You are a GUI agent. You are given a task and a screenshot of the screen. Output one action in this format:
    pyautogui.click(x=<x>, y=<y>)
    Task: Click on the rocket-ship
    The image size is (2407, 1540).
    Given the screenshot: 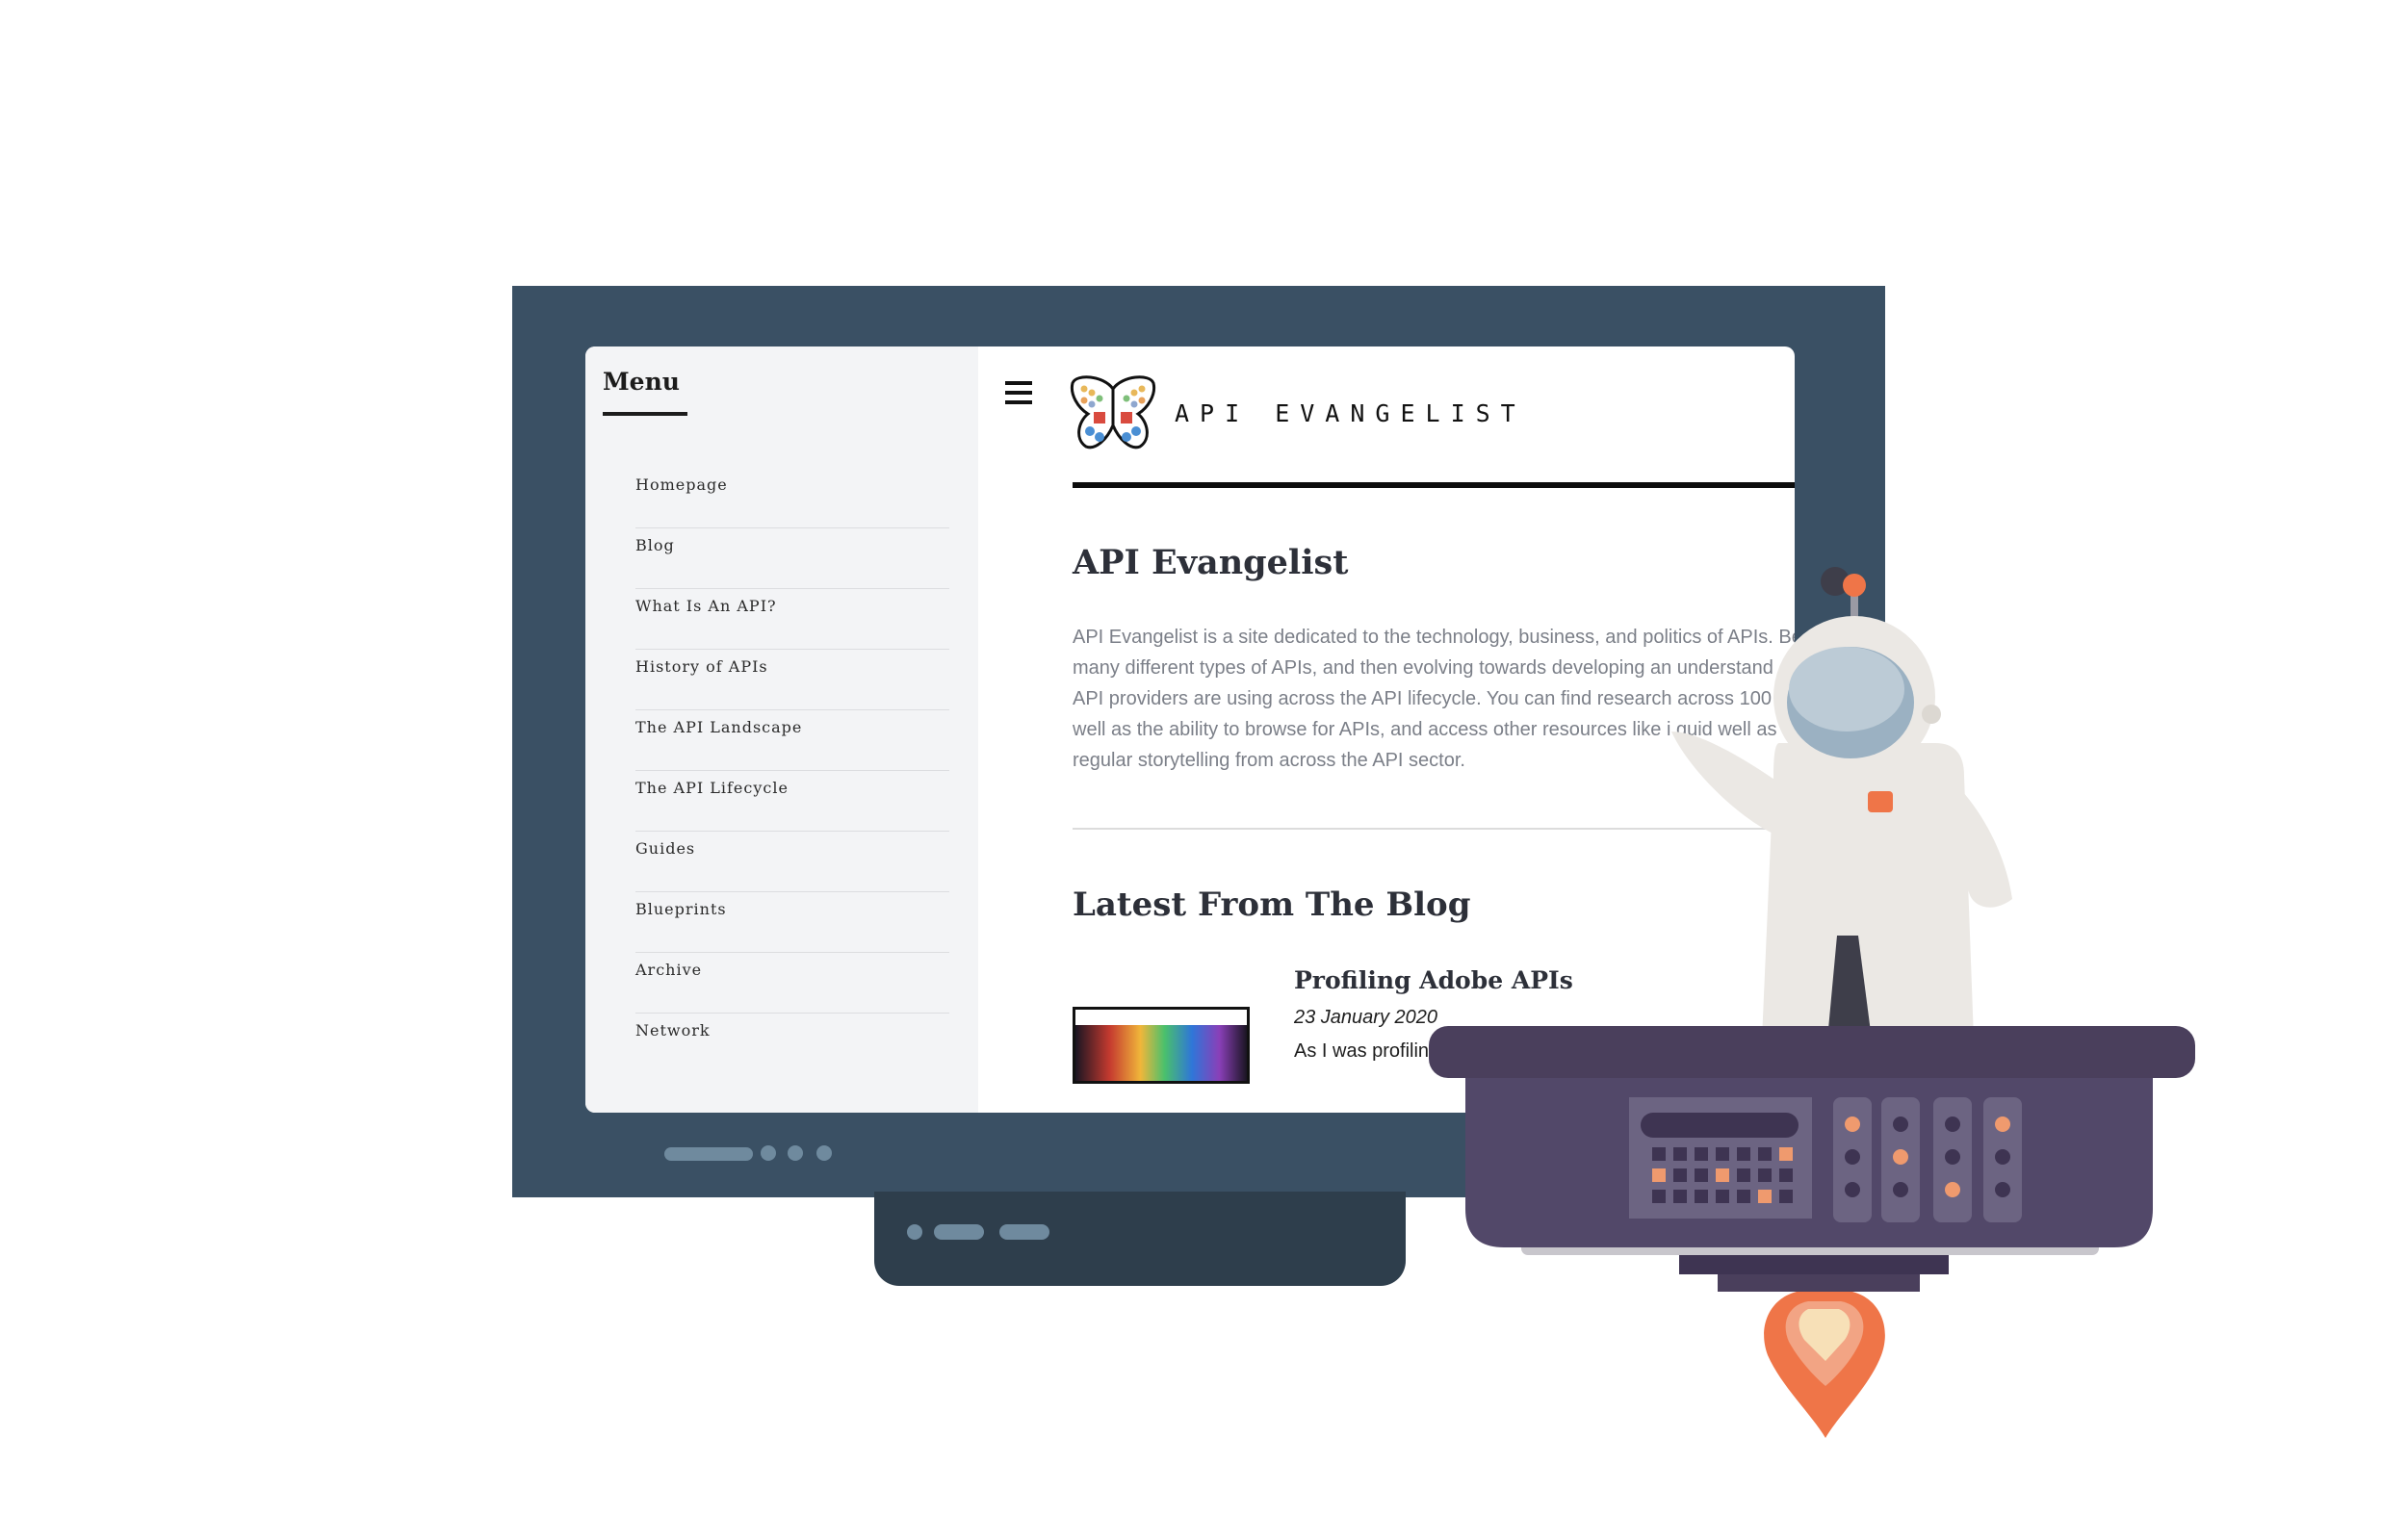 What is the action you would take?
    pyautogui.click(x=1812, y=1232)
    